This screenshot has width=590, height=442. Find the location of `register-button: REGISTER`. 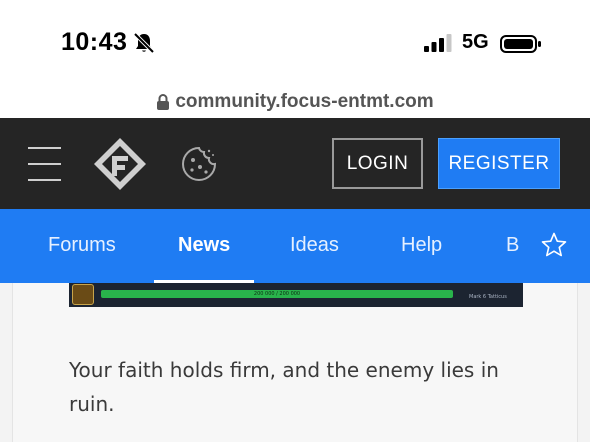

register-button: REGISTER is located at coordinates (499, 163).